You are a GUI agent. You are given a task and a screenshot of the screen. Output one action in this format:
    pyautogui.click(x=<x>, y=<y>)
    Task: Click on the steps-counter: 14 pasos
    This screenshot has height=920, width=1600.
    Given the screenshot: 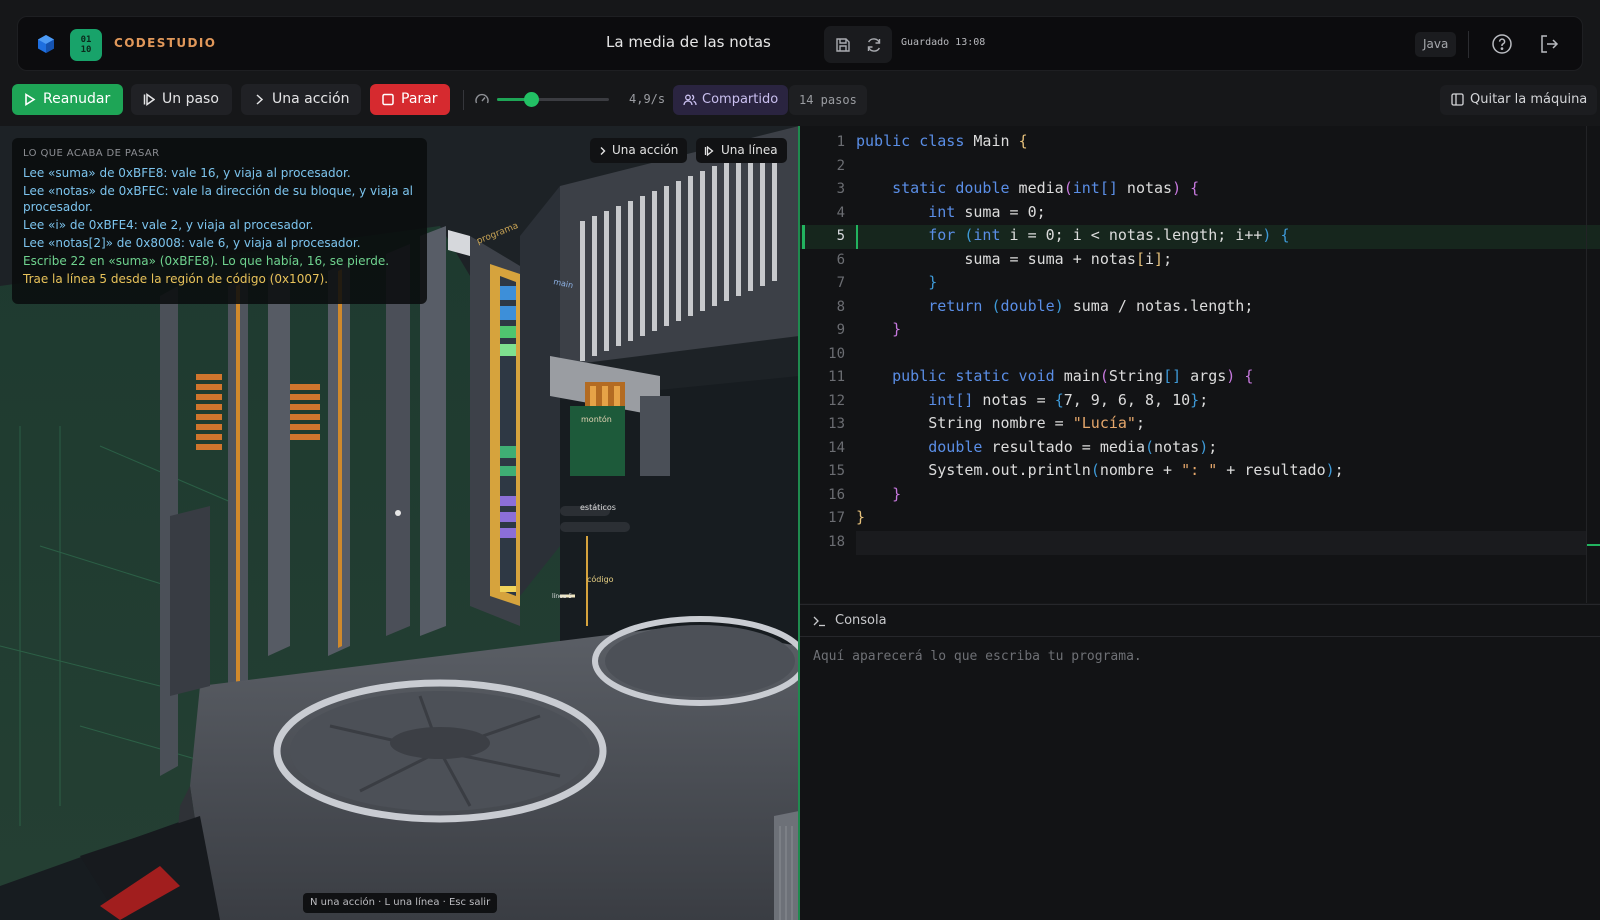 What is the action you would take?
    pyautogui.click(x=828, y=100)
    